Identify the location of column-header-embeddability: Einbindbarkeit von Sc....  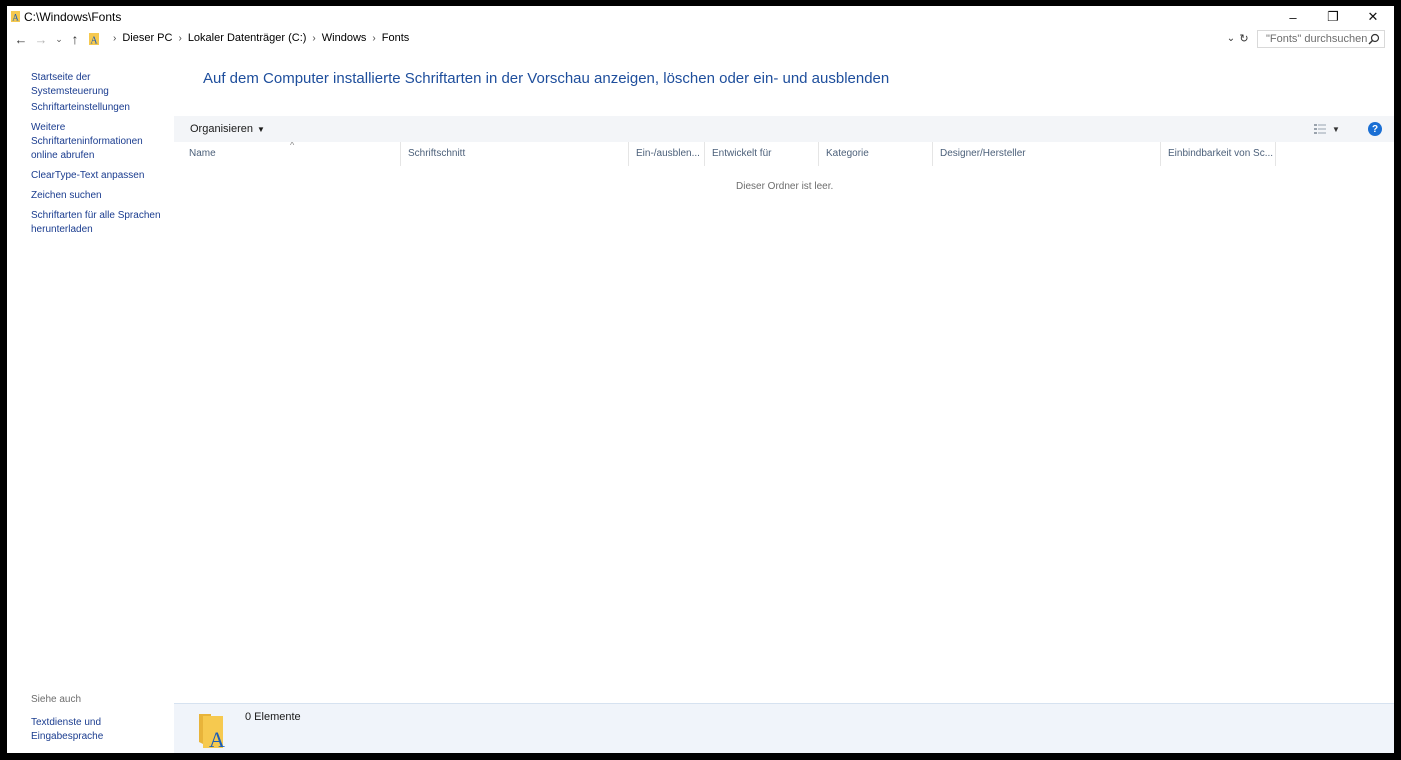
(1218, 154).